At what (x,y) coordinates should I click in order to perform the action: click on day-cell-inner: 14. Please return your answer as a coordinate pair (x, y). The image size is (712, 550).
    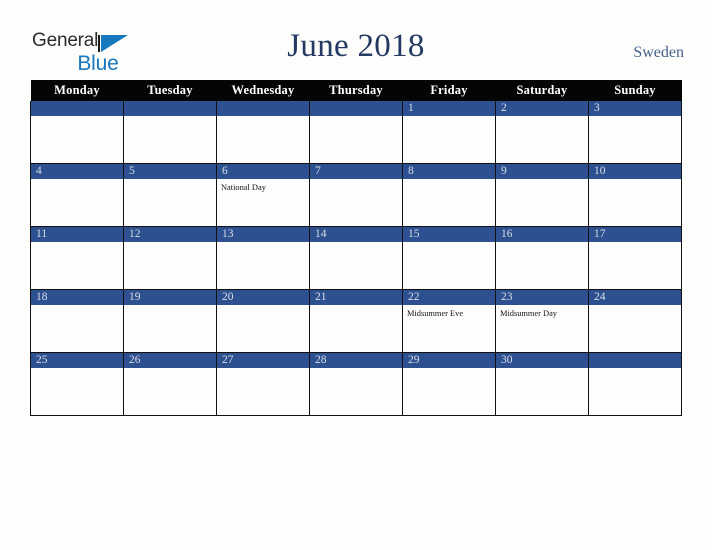
    Looking at the image, I should click on (356, 258).